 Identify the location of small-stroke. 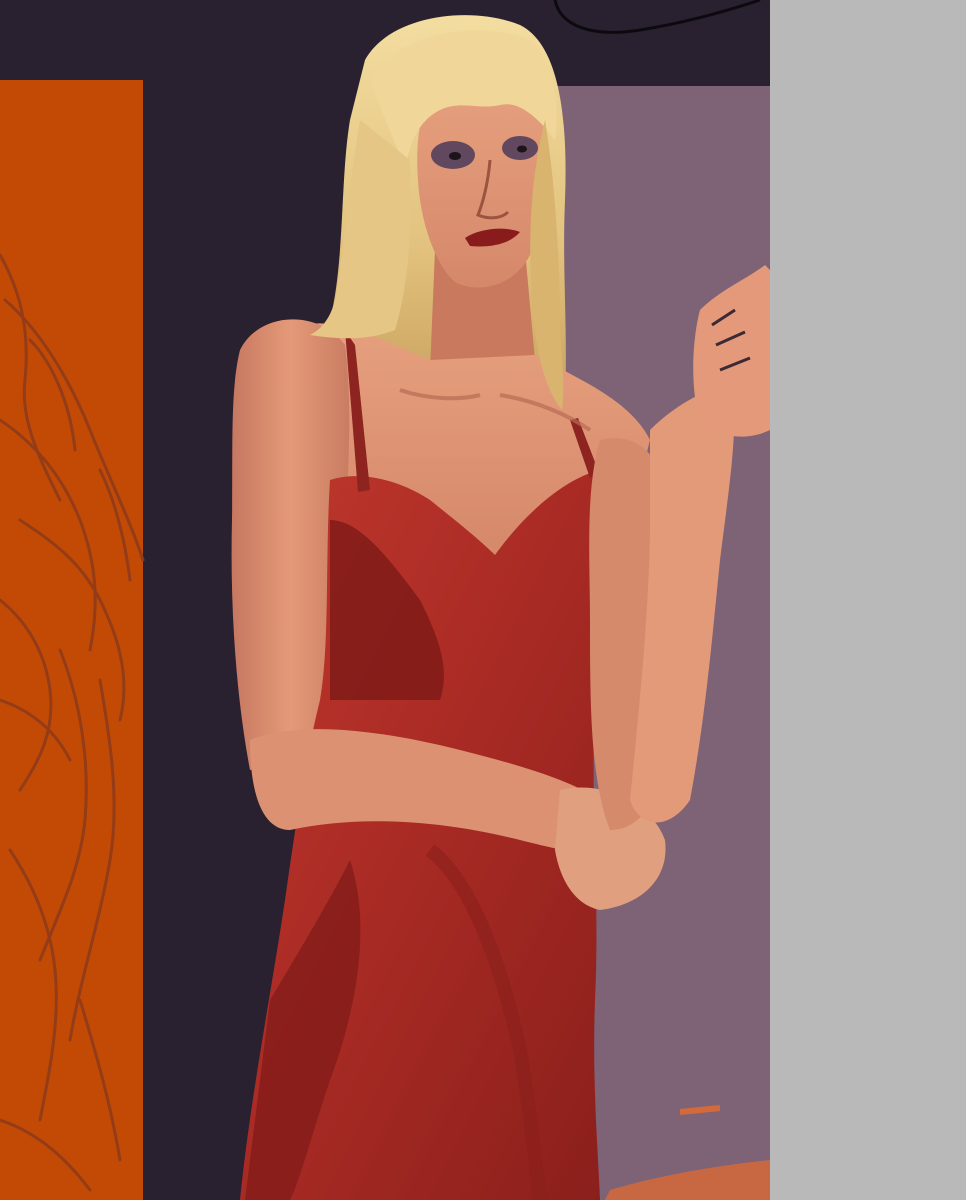
(700, 1110).